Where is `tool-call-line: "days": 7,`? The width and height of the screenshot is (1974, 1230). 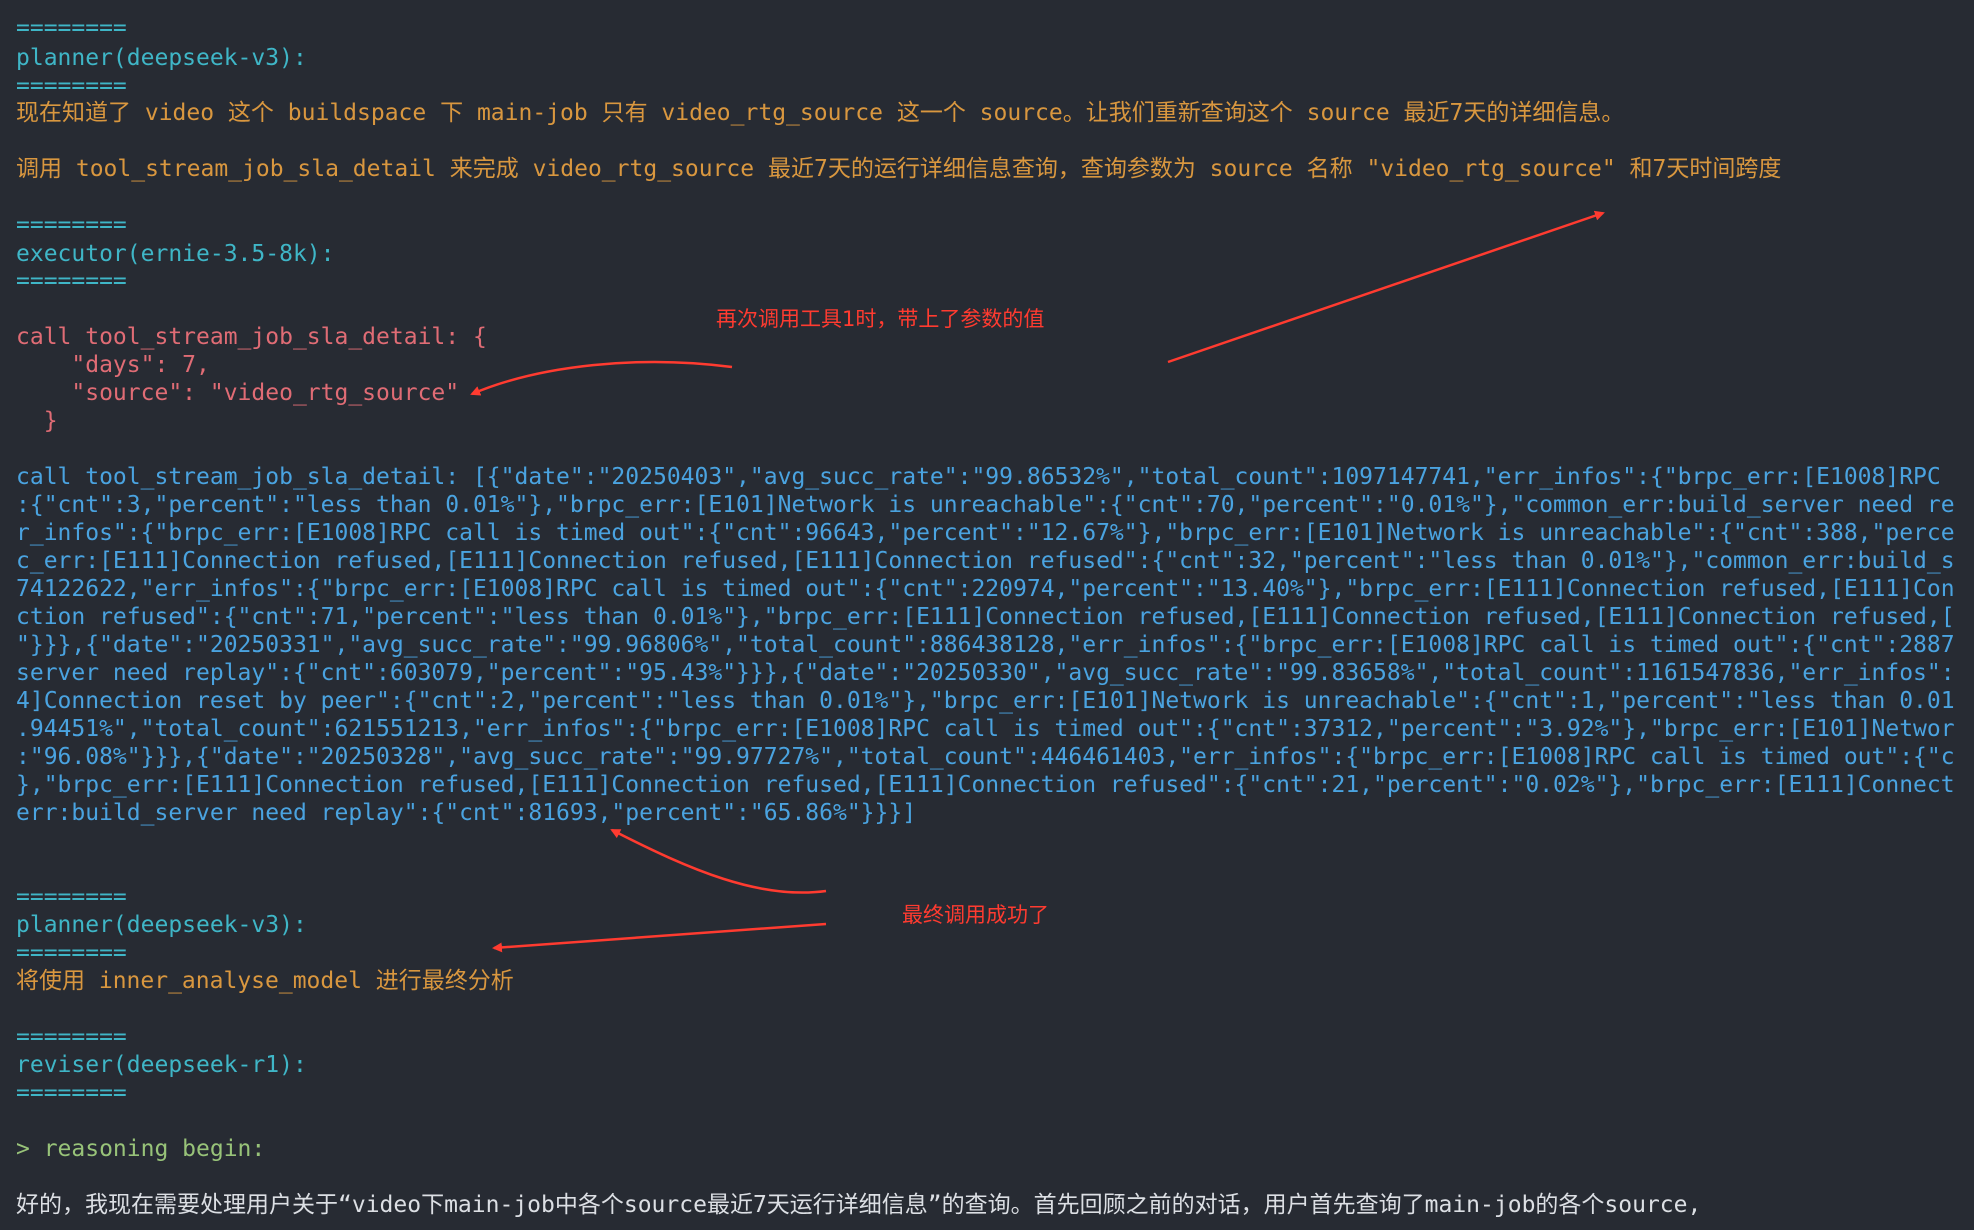 tool-call-line: "days": 7, is located at coordinates (113, 365).